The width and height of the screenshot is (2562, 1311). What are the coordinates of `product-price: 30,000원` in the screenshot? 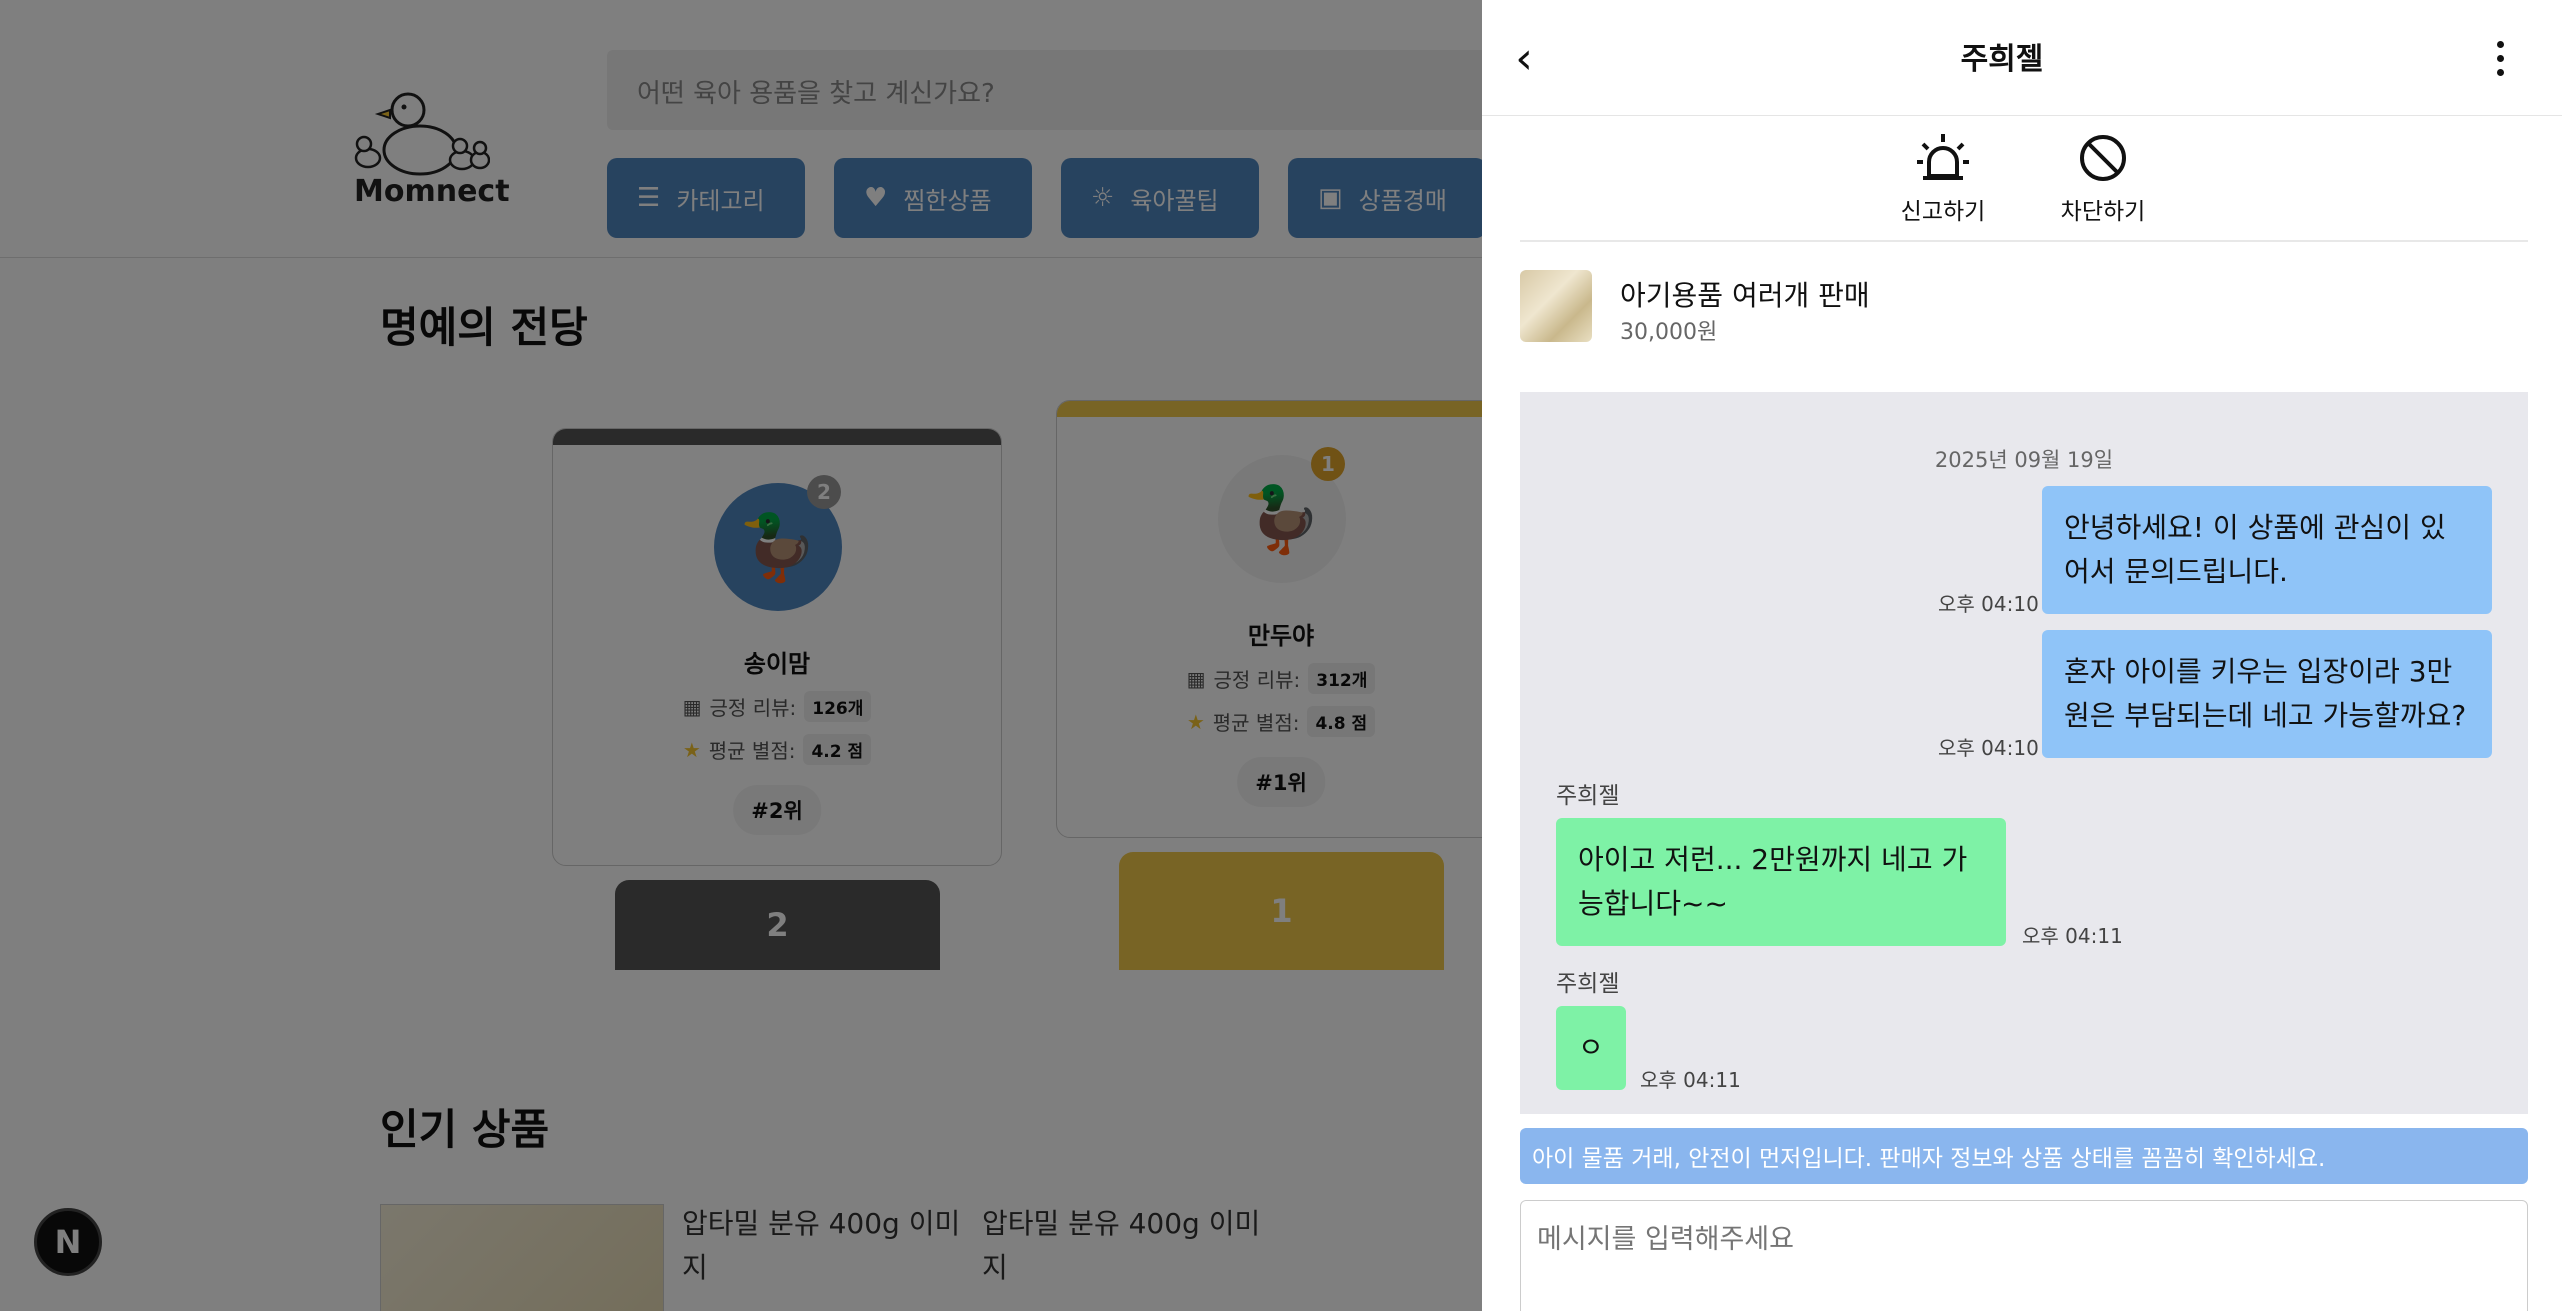 It's located at (1669, 332).